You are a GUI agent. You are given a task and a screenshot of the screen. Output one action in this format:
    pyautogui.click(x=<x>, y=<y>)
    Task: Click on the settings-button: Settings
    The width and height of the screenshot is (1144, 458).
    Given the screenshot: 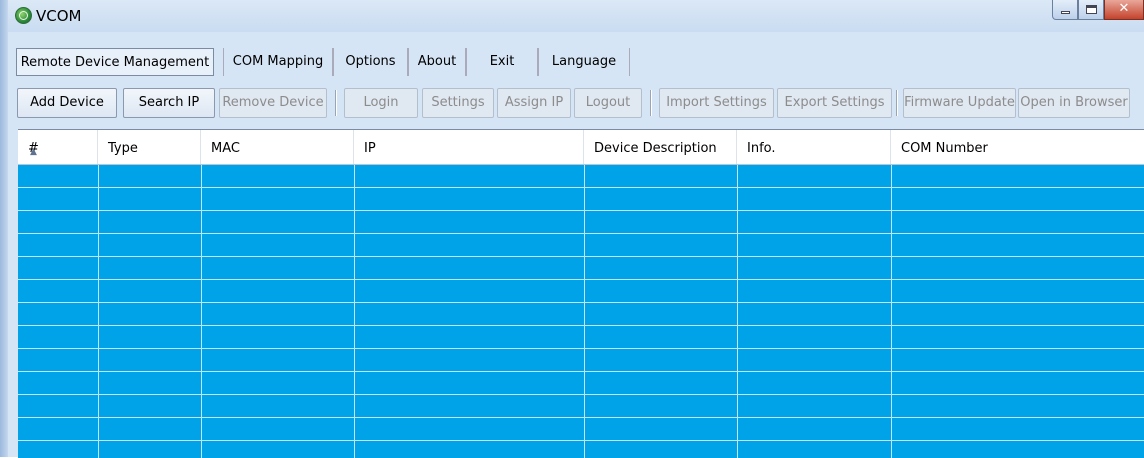 What is the action you would take?
    pyautogui.click(x=458, y=103)
    